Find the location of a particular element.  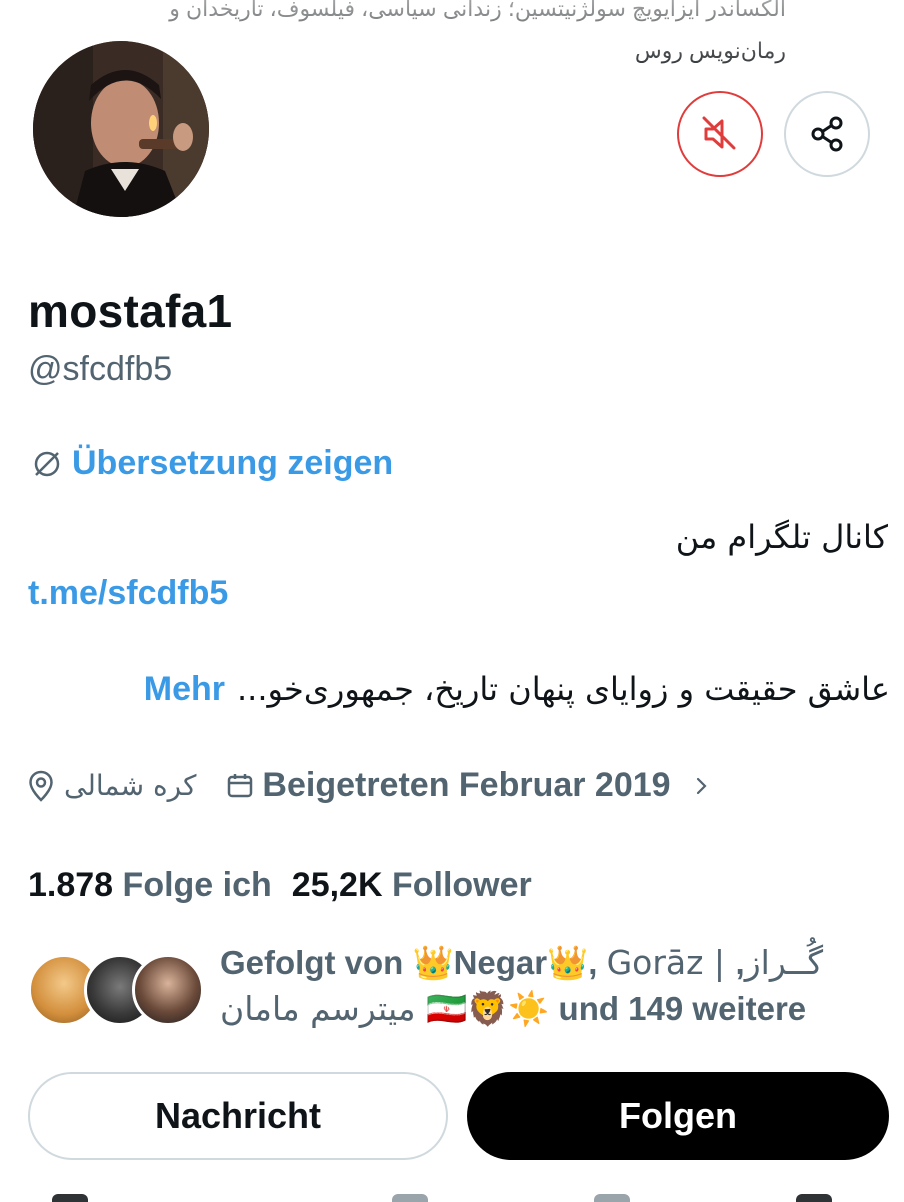

bio-line-1: کانال تلگرام من is located at coordinates (781, 537).